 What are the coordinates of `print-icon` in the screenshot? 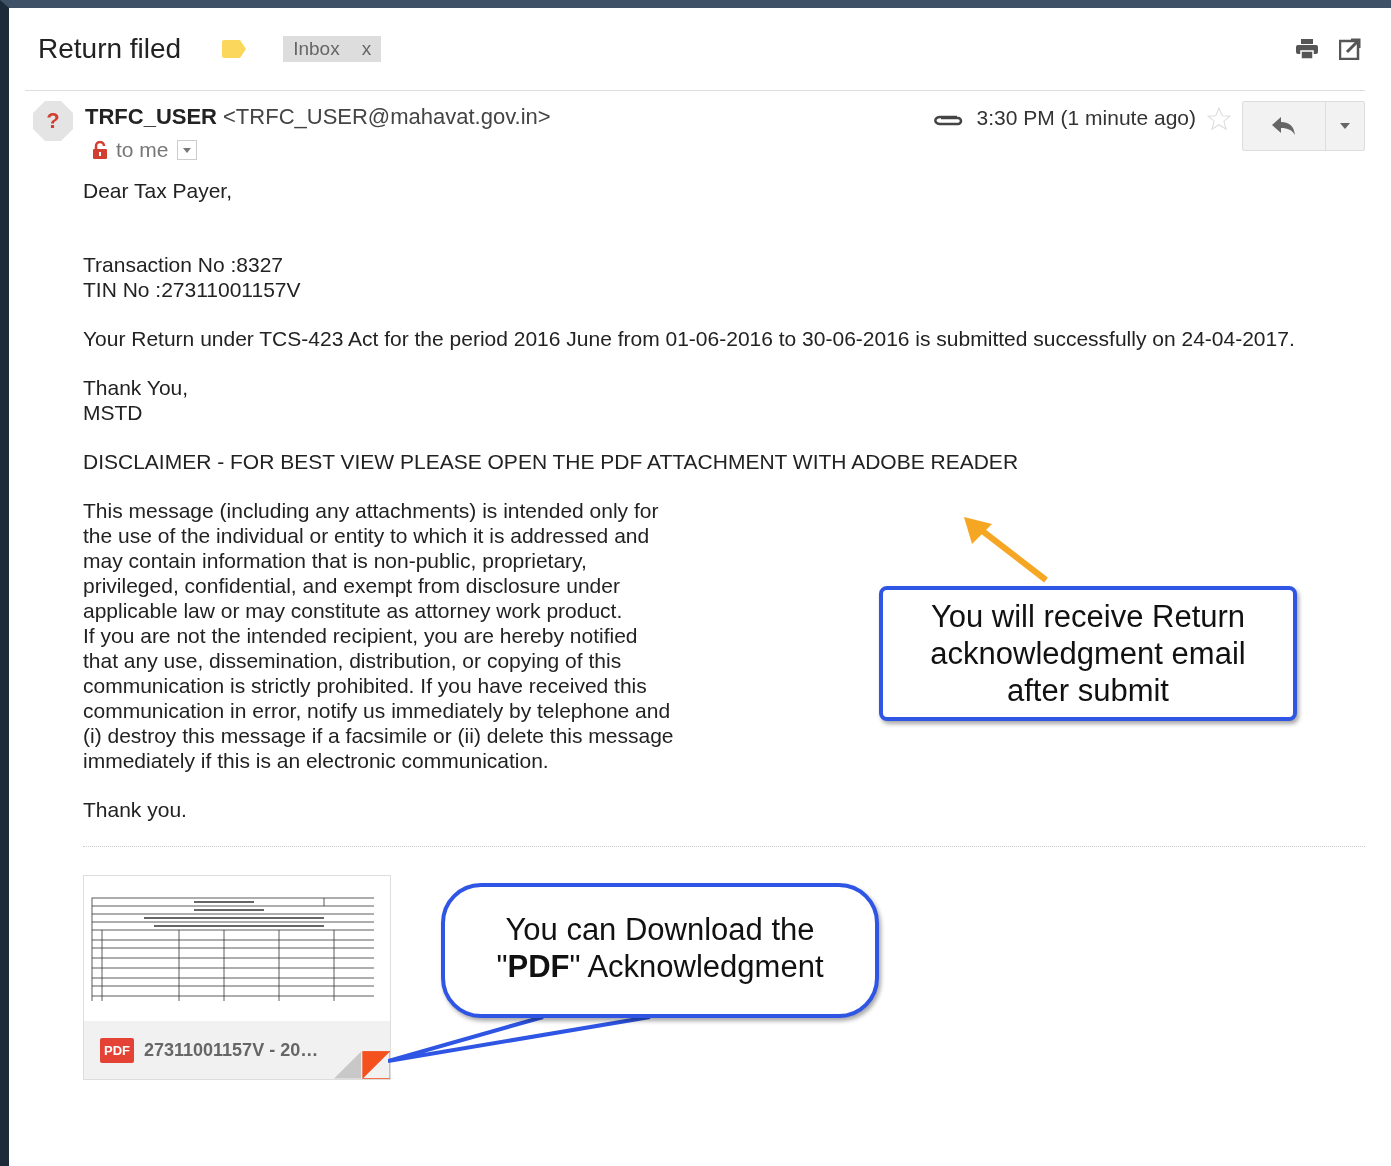 It's located at (1307, 49).